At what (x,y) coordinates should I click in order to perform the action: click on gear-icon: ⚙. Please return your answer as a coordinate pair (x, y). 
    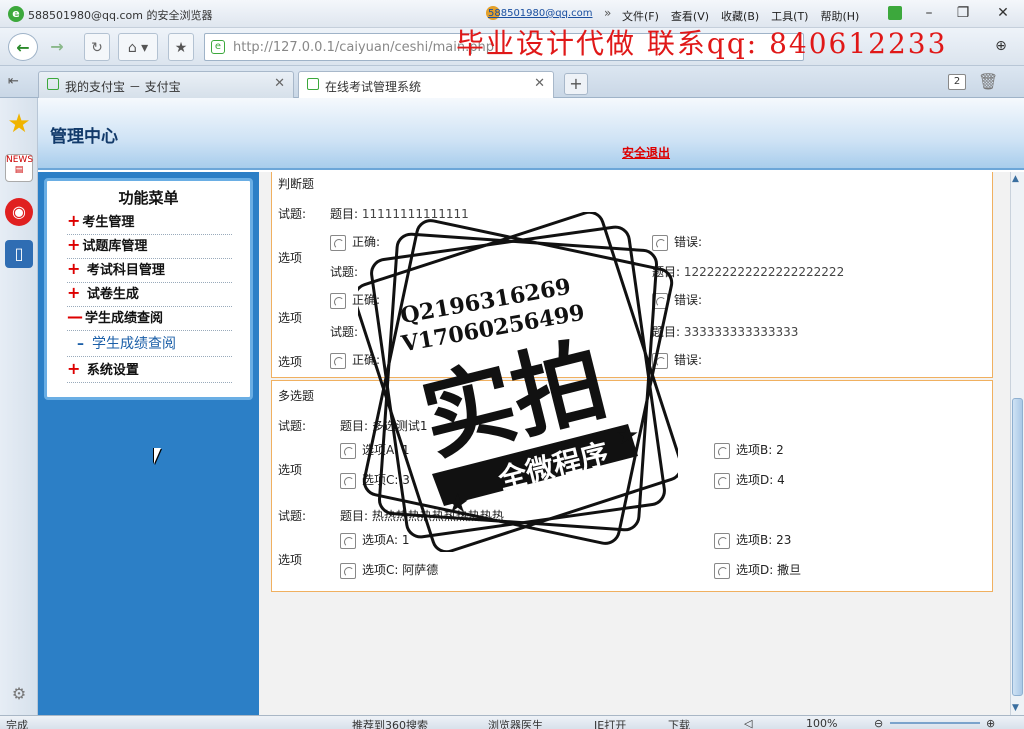
    Looking at the image, I should click on (19, 694).